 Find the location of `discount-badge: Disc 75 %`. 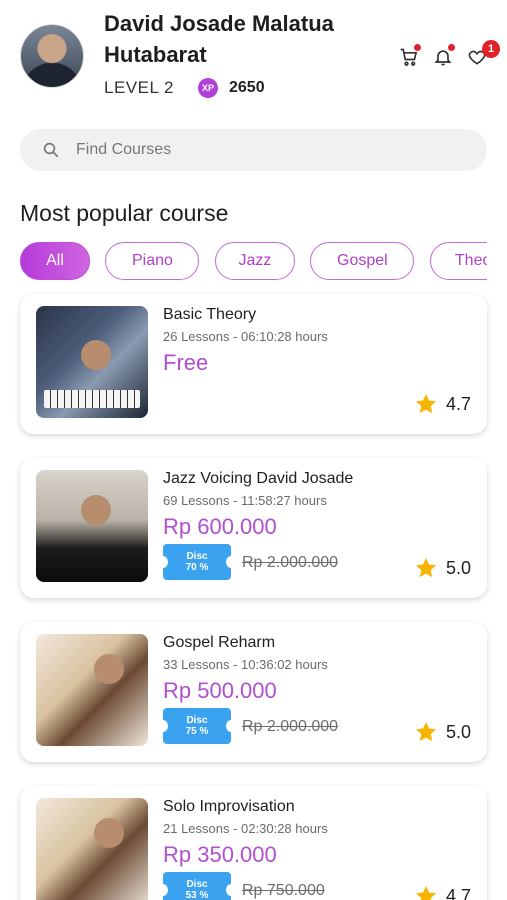

discount-badge: Disc 75 % is located at coordinates (197, 726).